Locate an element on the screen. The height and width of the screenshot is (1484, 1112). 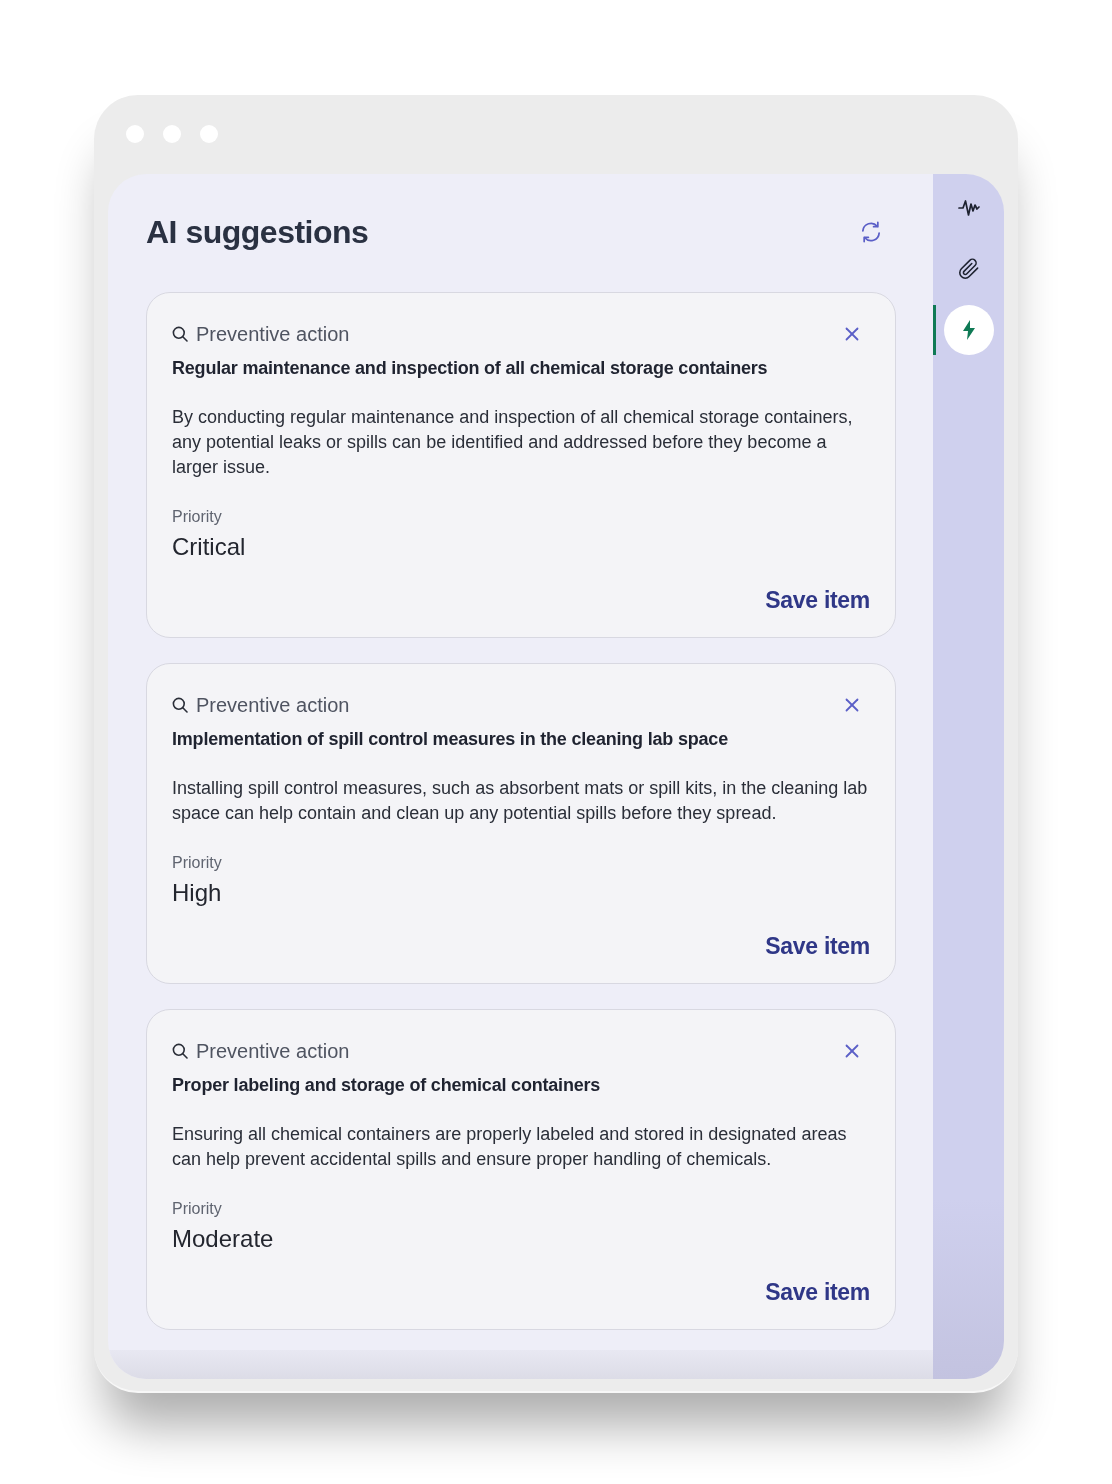
panel-title: AI suggestions is located at coordinates (257, 232).